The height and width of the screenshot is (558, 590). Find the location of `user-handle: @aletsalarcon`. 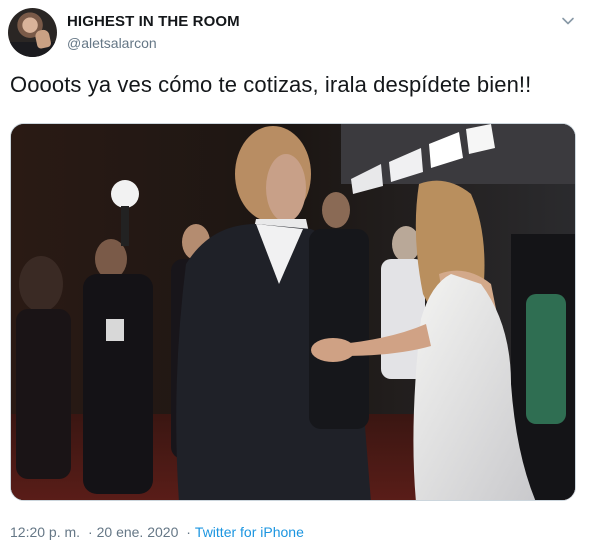

user-handle: @aletsalarcon is located at coordinates (153, 43).